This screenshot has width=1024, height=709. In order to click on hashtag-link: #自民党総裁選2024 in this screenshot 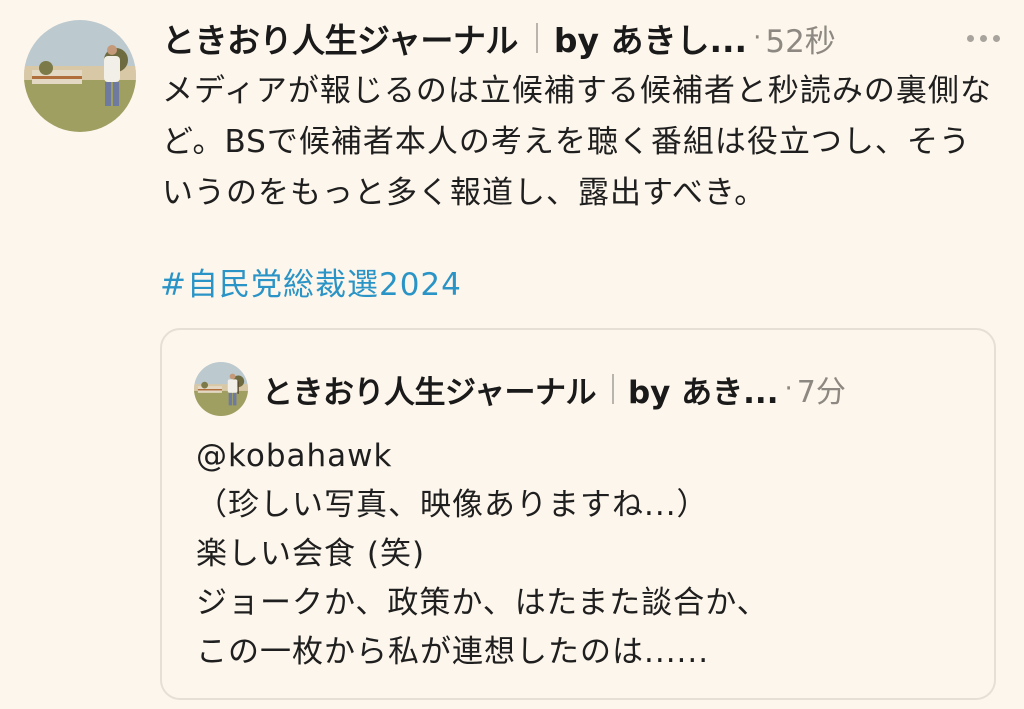, I will do `click(311, 285)`.